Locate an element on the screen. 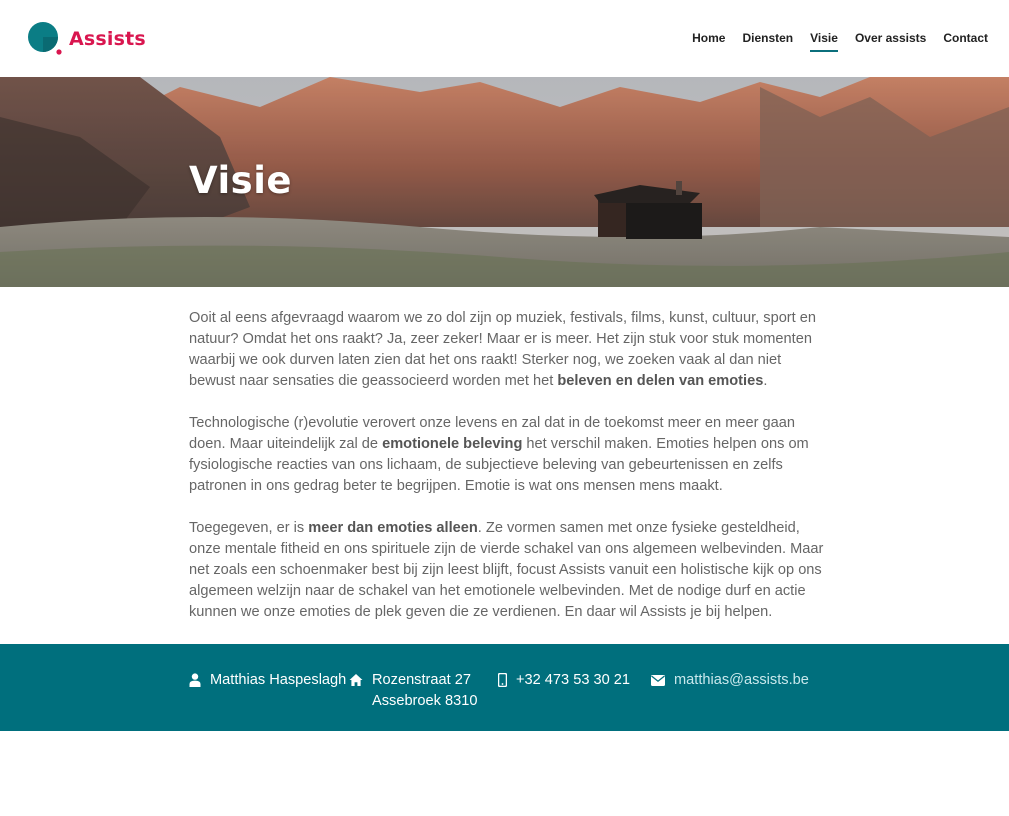 The width and height of the screenshot is (1009, 816). contact-address: Rozenstraat 27 Assebroek 8310 is located at coordinates (413, 691).